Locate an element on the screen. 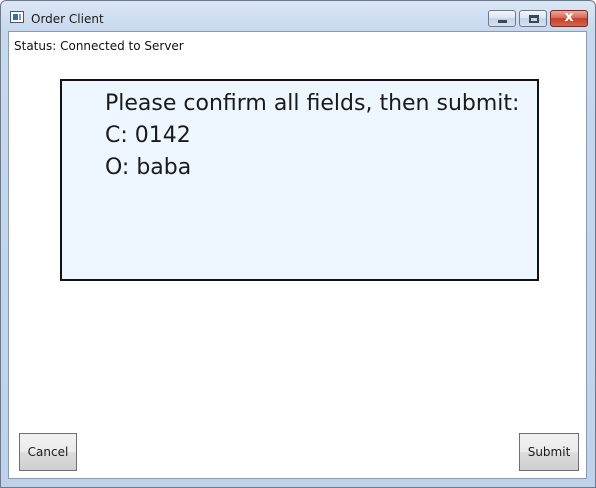 The height and width of the screenshot is (488, 596). close-button: x is located at coordinates (569, 18).